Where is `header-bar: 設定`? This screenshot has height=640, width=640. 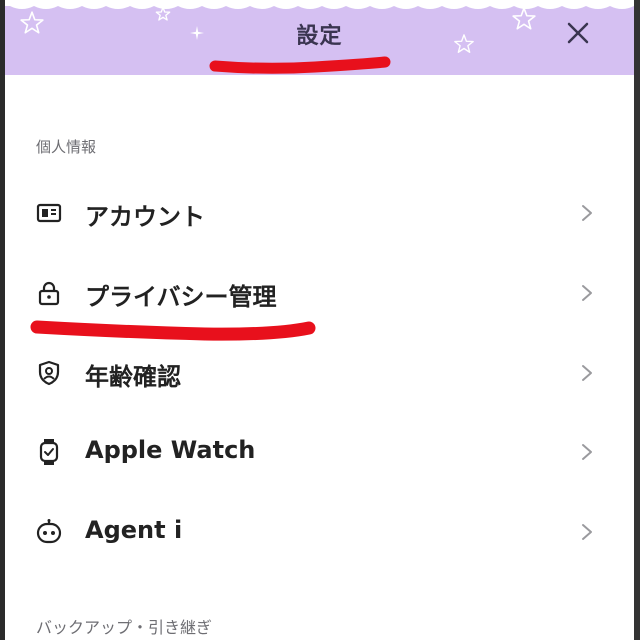
header-bar: 設定 is located at coordinates (319, 37).